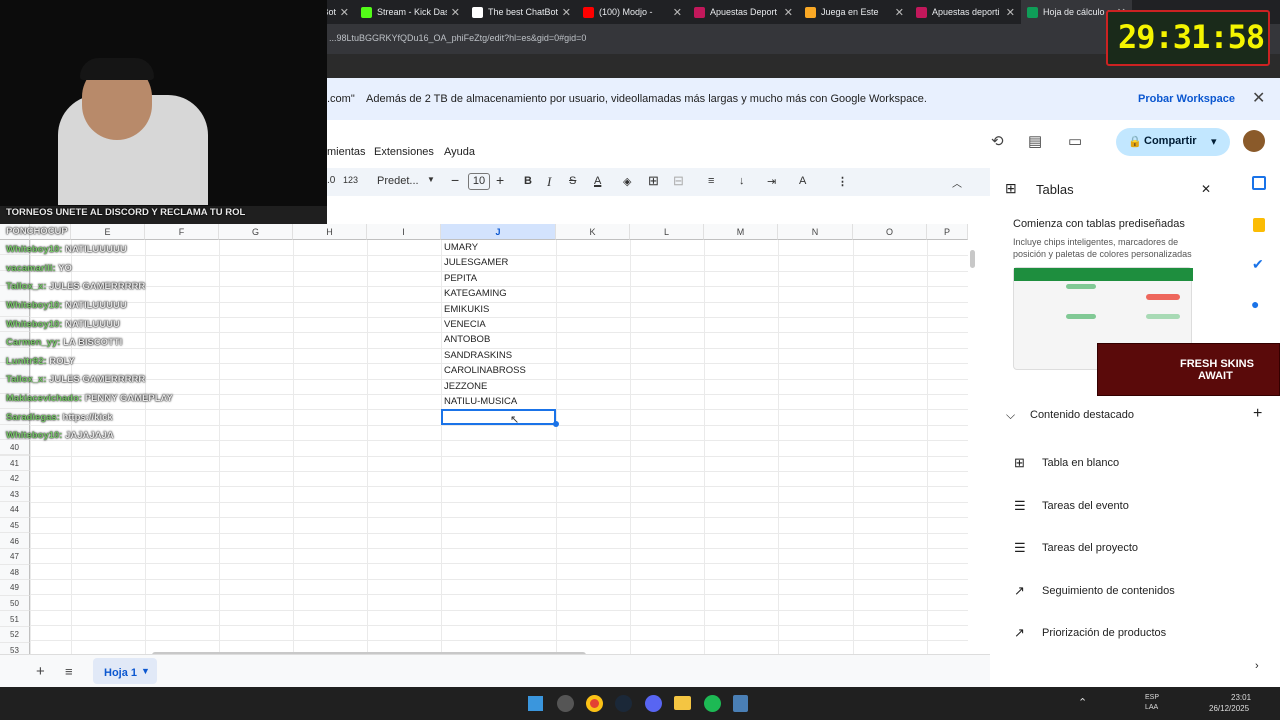 Image resolution: width=1280 pixels, height=720 pixels. What do you see at coordinates (460, 278) in the screenshot?
I see `cell-j: PEPITA` at bounding box center [460, 278].